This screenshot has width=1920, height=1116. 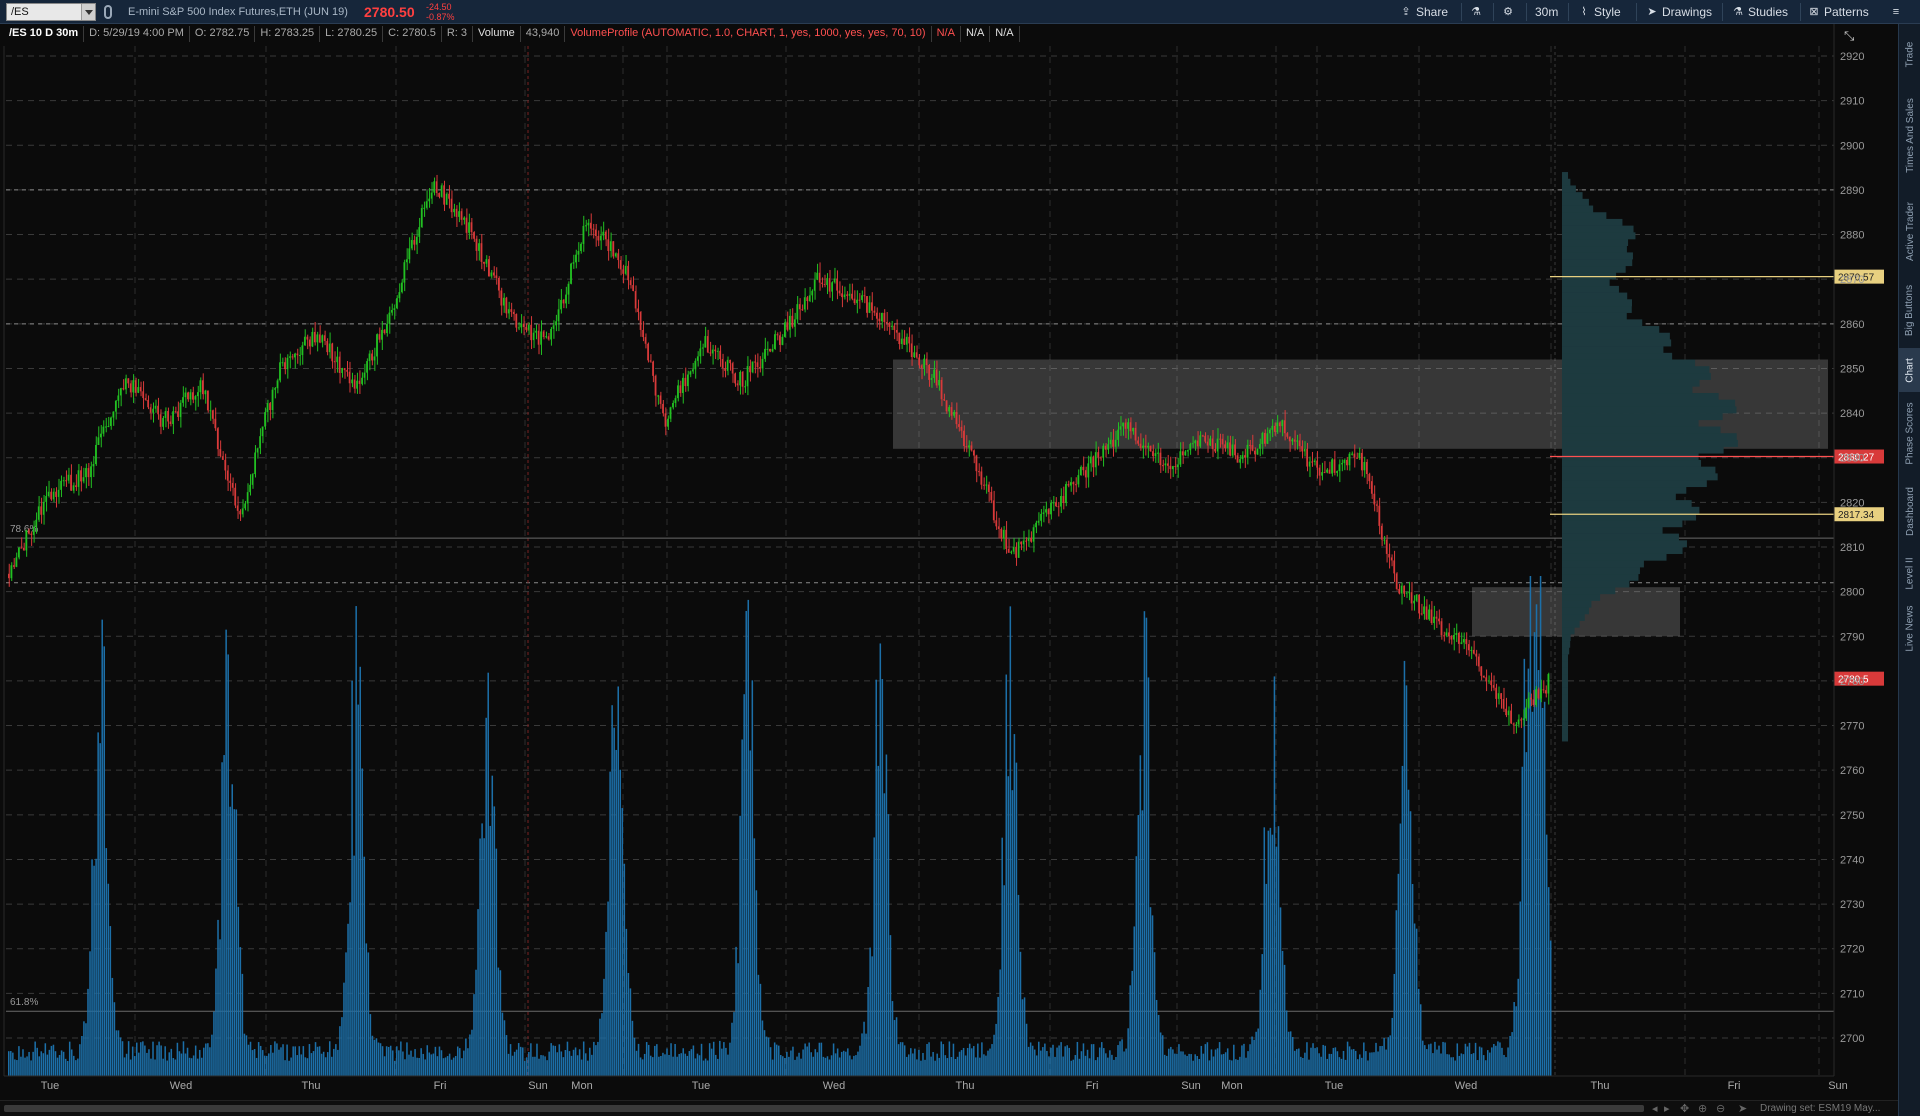 What do you see at coordinates (1720, 1108) in the screenshot?
I see `zoom-out-icon: ⊖` at bounding box center [1720, 1108].